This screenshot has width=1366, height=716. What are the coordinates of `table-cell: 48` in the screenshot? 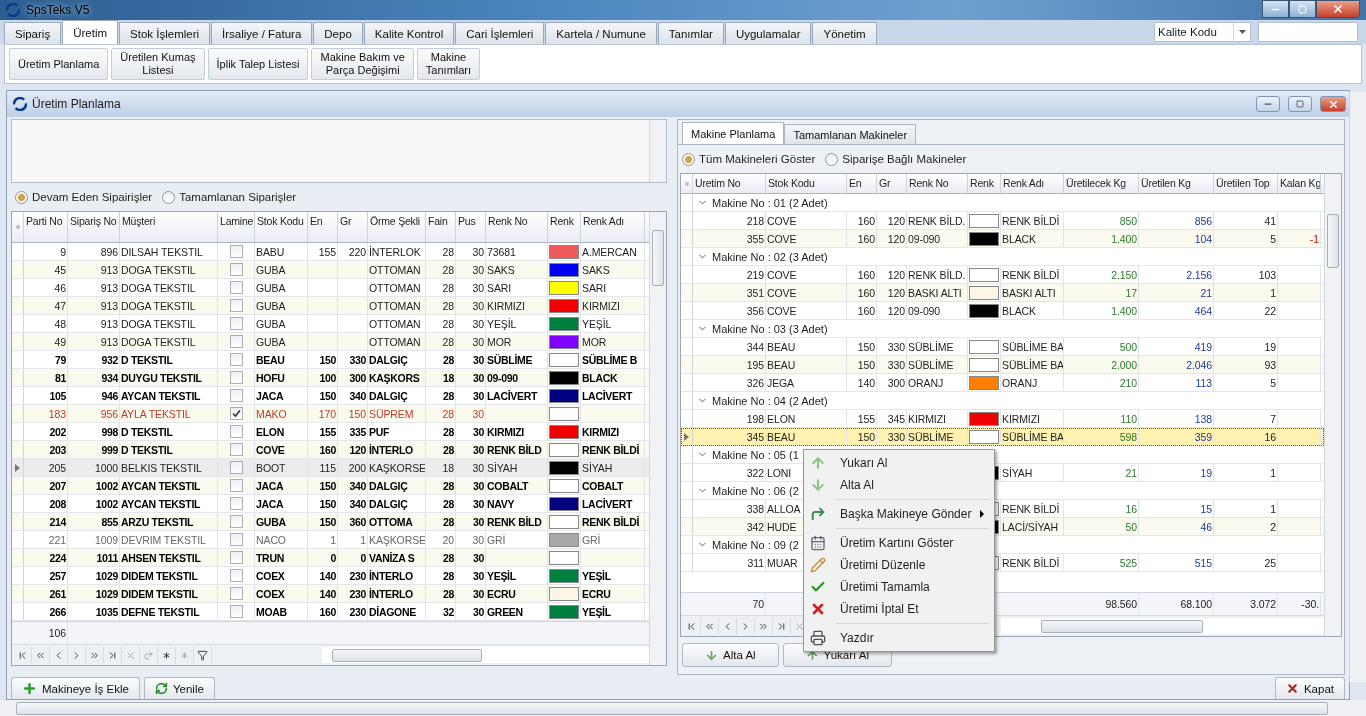 It's located at (60, 323).